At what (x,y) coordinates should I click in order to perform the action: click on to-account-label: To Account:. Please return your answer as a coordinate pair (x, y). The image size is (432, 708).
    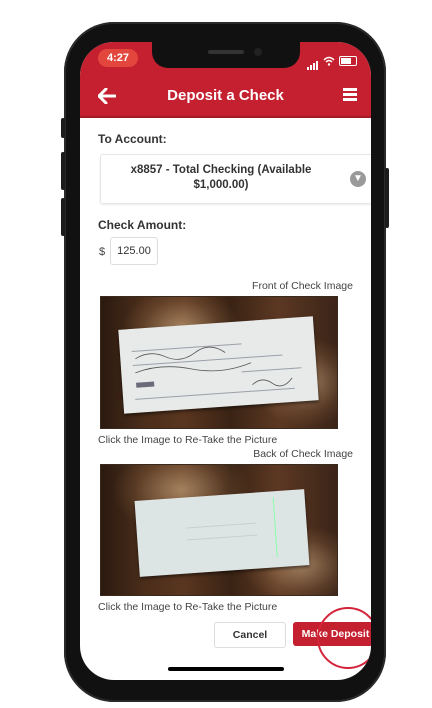
    Looking at the image, I should click on (132, 139).